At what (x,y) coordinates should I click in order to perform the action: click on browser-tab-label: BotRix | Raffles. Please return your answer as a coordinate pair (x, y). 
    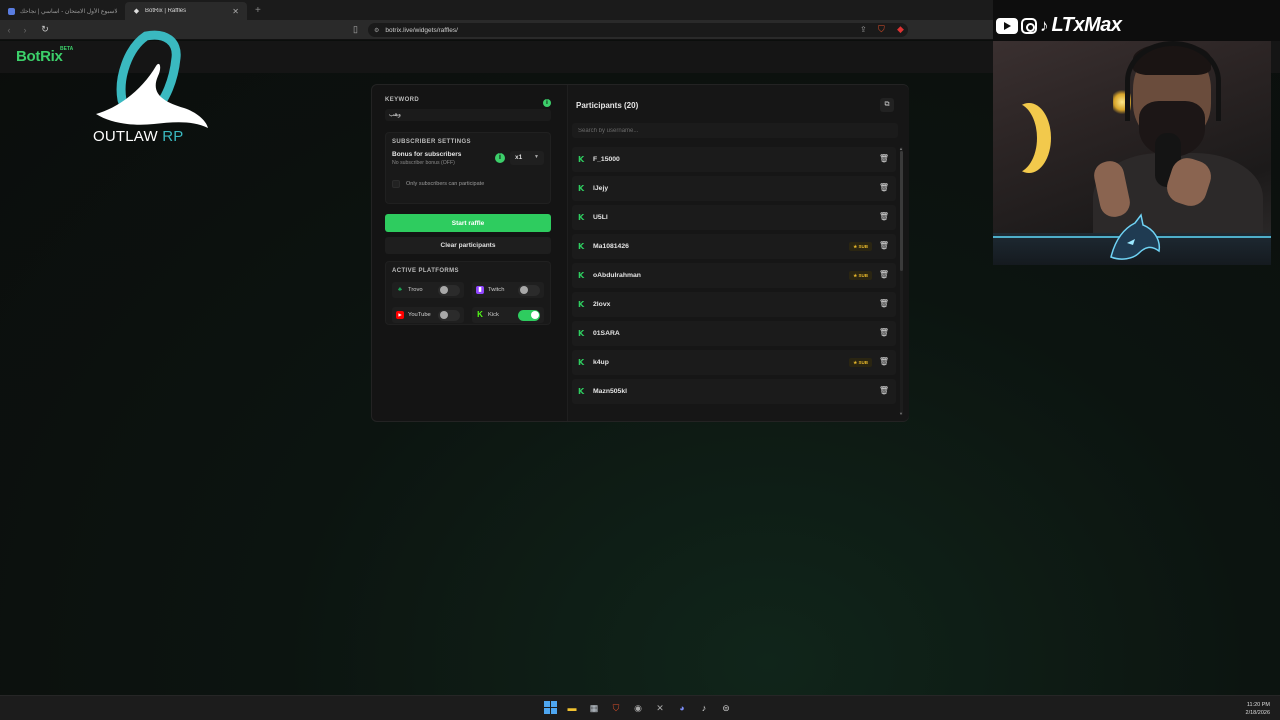
    Looking at the image, I should click on (166, 11).